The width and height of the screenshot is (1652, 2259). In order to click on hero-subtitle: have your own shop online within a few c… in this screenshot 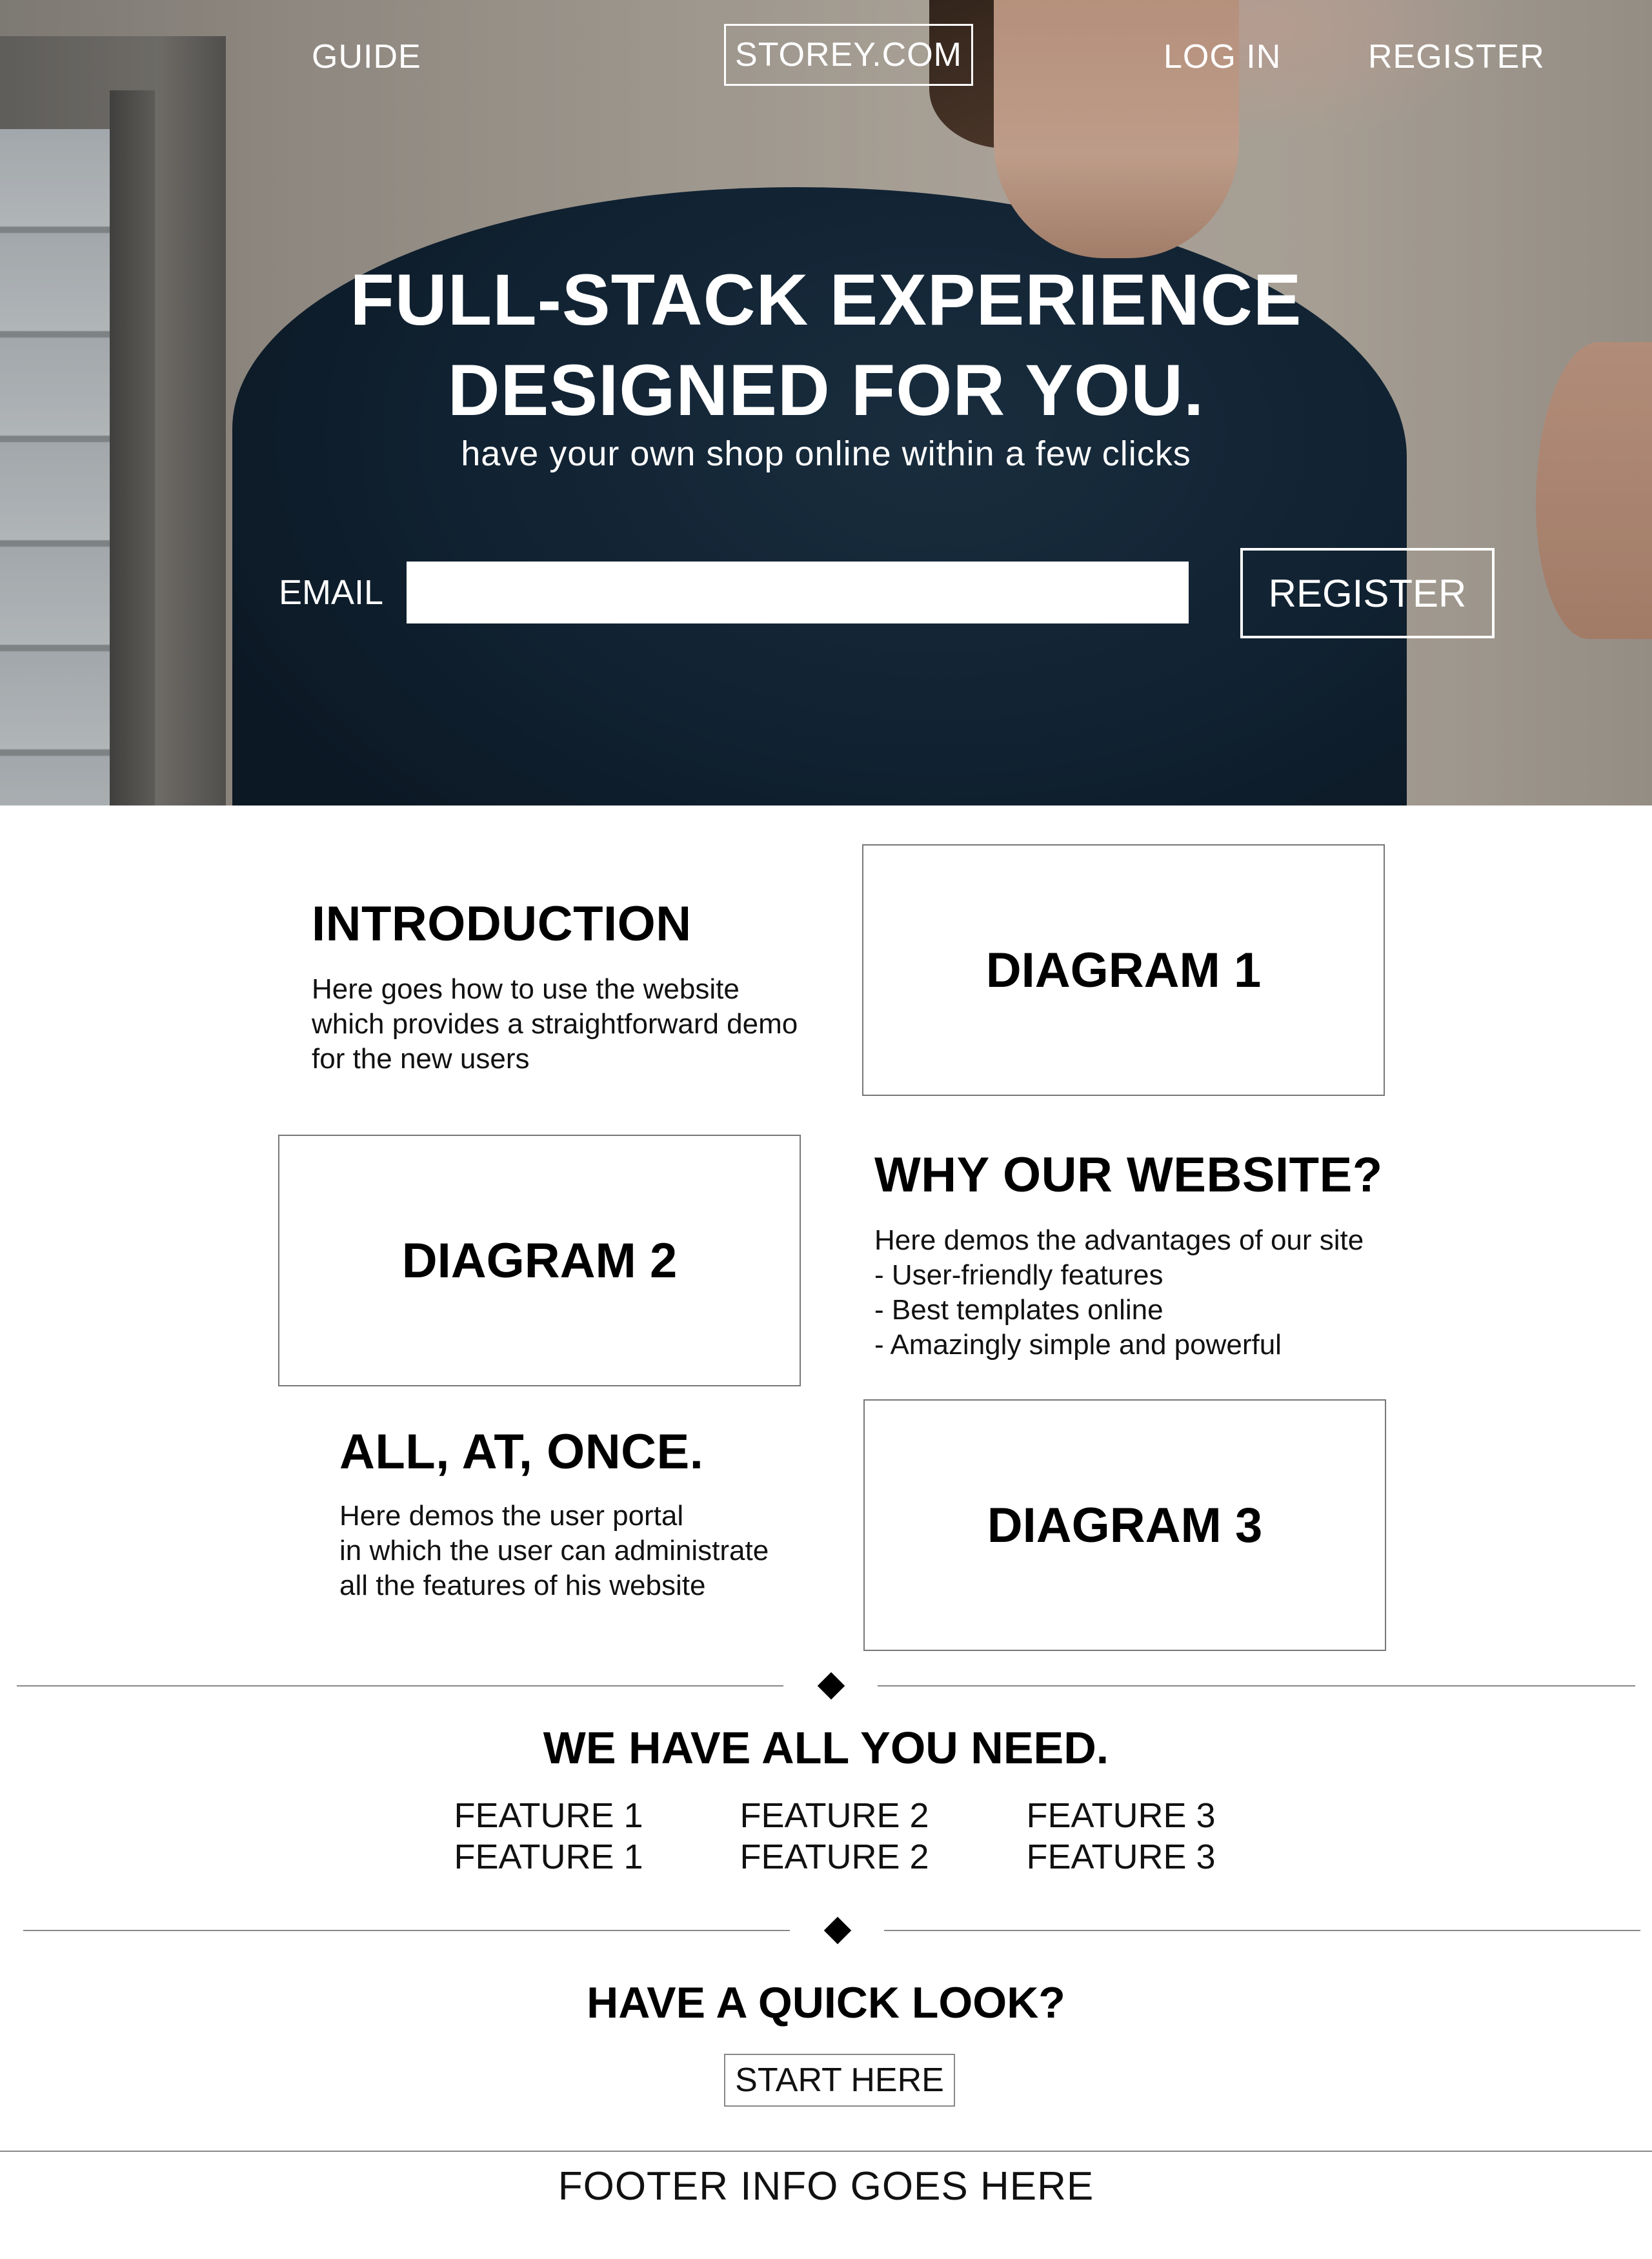, I will do `click(826, 454)`.